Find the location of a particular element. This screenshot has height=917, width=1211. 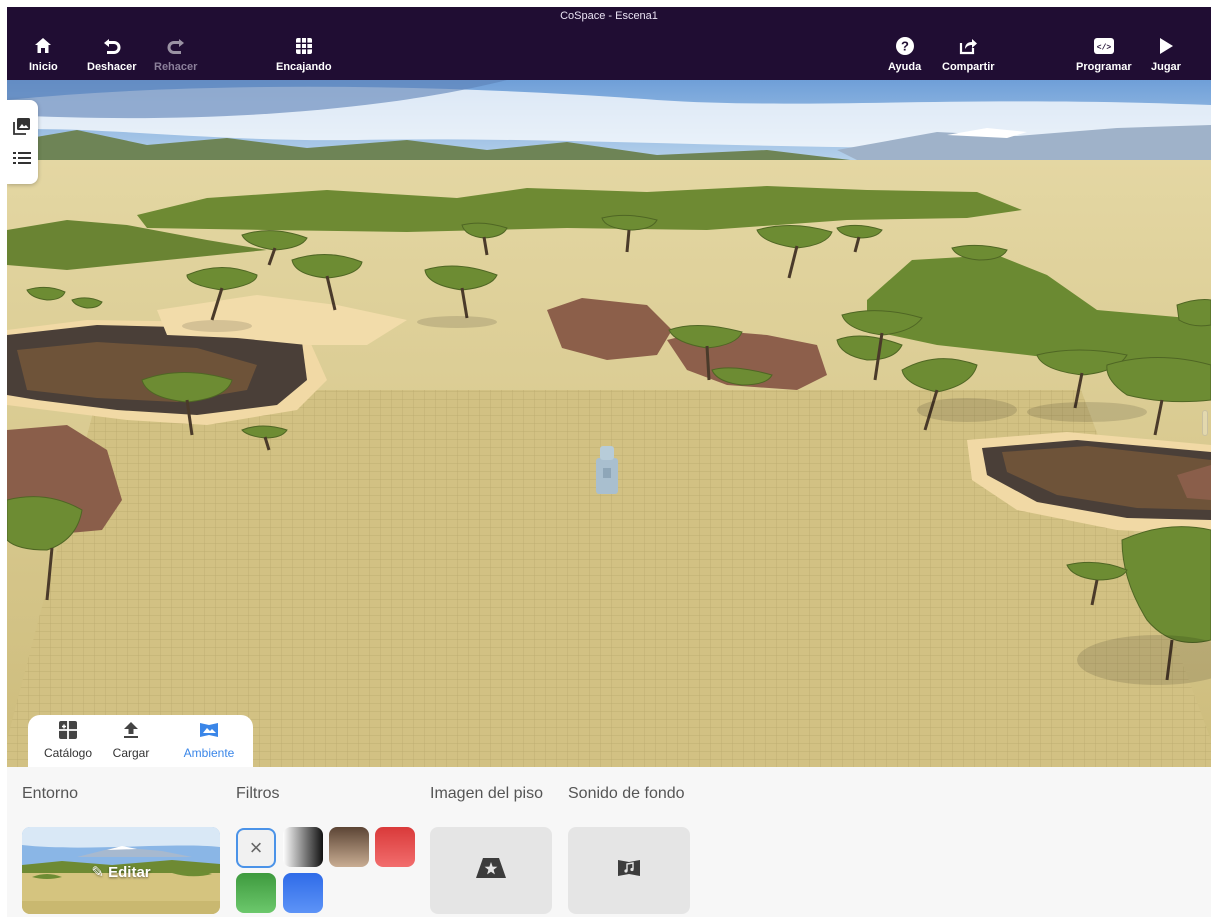

undo-button: Deshacer is located at coordinates (112, 54).